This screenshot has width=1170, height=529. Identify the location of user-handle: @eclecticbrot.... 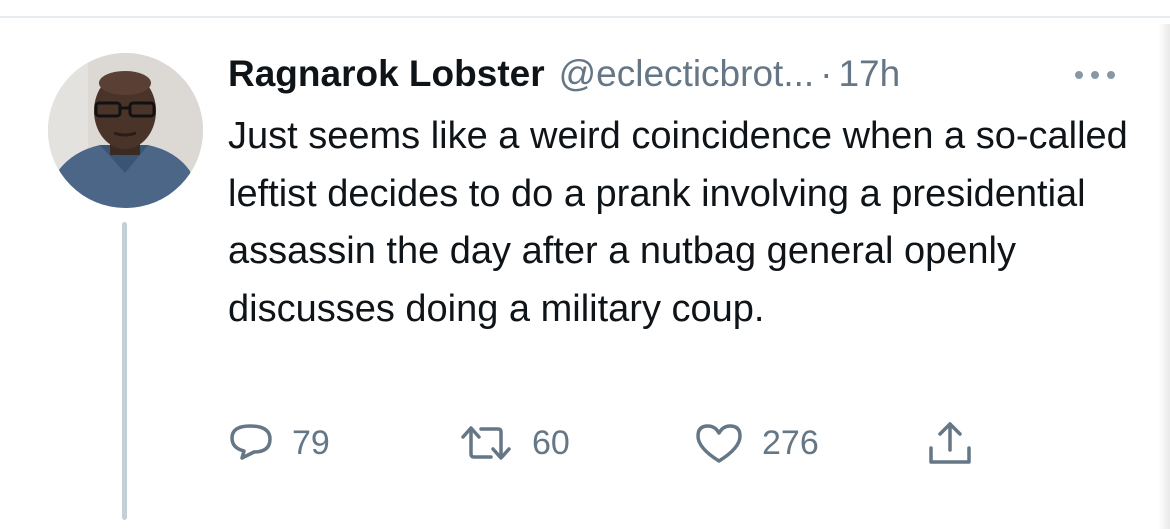
(687, 74).